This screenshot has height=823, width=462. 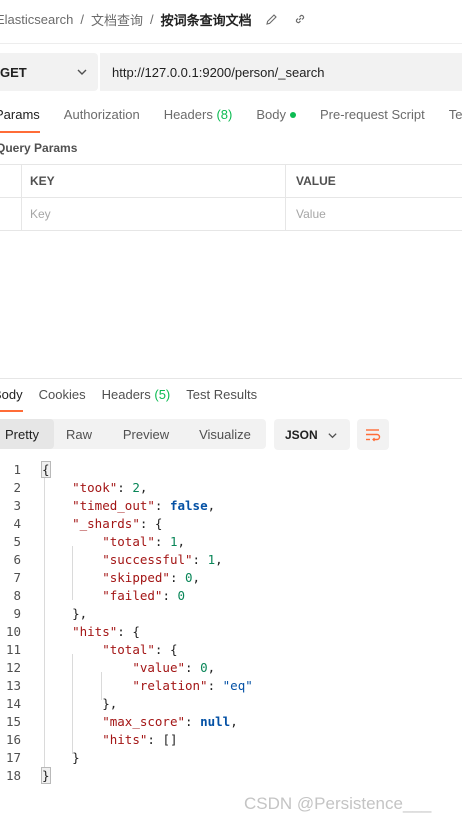 What do you see at coordinates (316, 181) in the screenshot?
I see `value-column-header: VALUE` at bounding box center [316, 181].